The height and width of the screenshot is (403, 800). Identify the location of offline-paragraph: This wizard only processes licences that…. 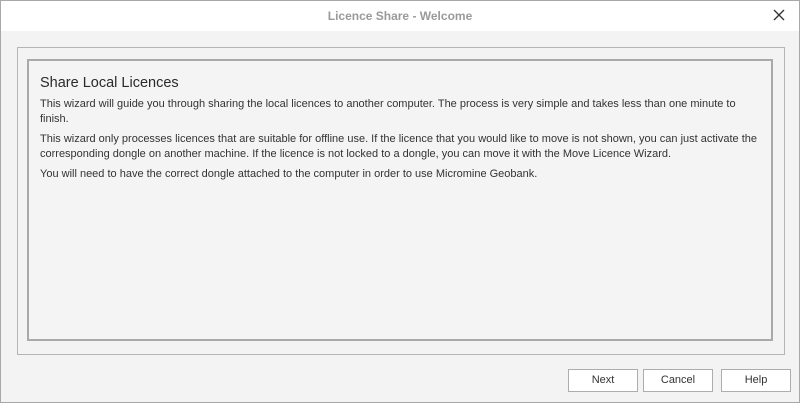
(399, 146).